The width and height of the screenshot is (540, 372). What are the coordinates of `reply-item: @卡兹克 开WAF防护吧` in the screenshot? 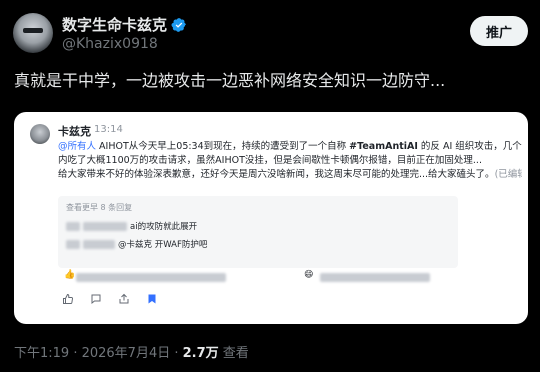 It's located at (136, 244).